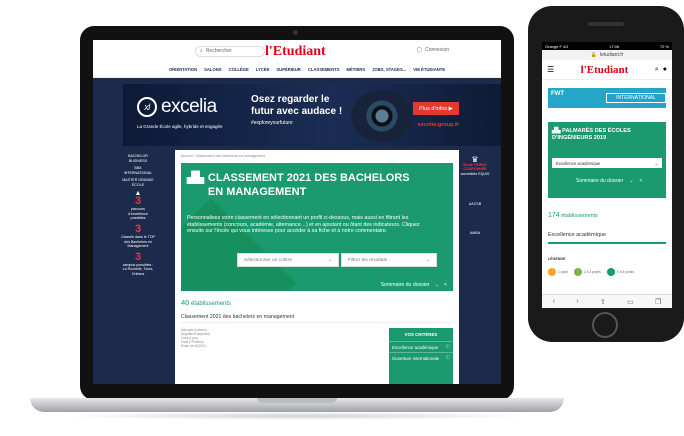  What do you see at coordinates (419, 50) in the screenshot?
I see `user-icon: ◯` at bounding box center [419, 50].